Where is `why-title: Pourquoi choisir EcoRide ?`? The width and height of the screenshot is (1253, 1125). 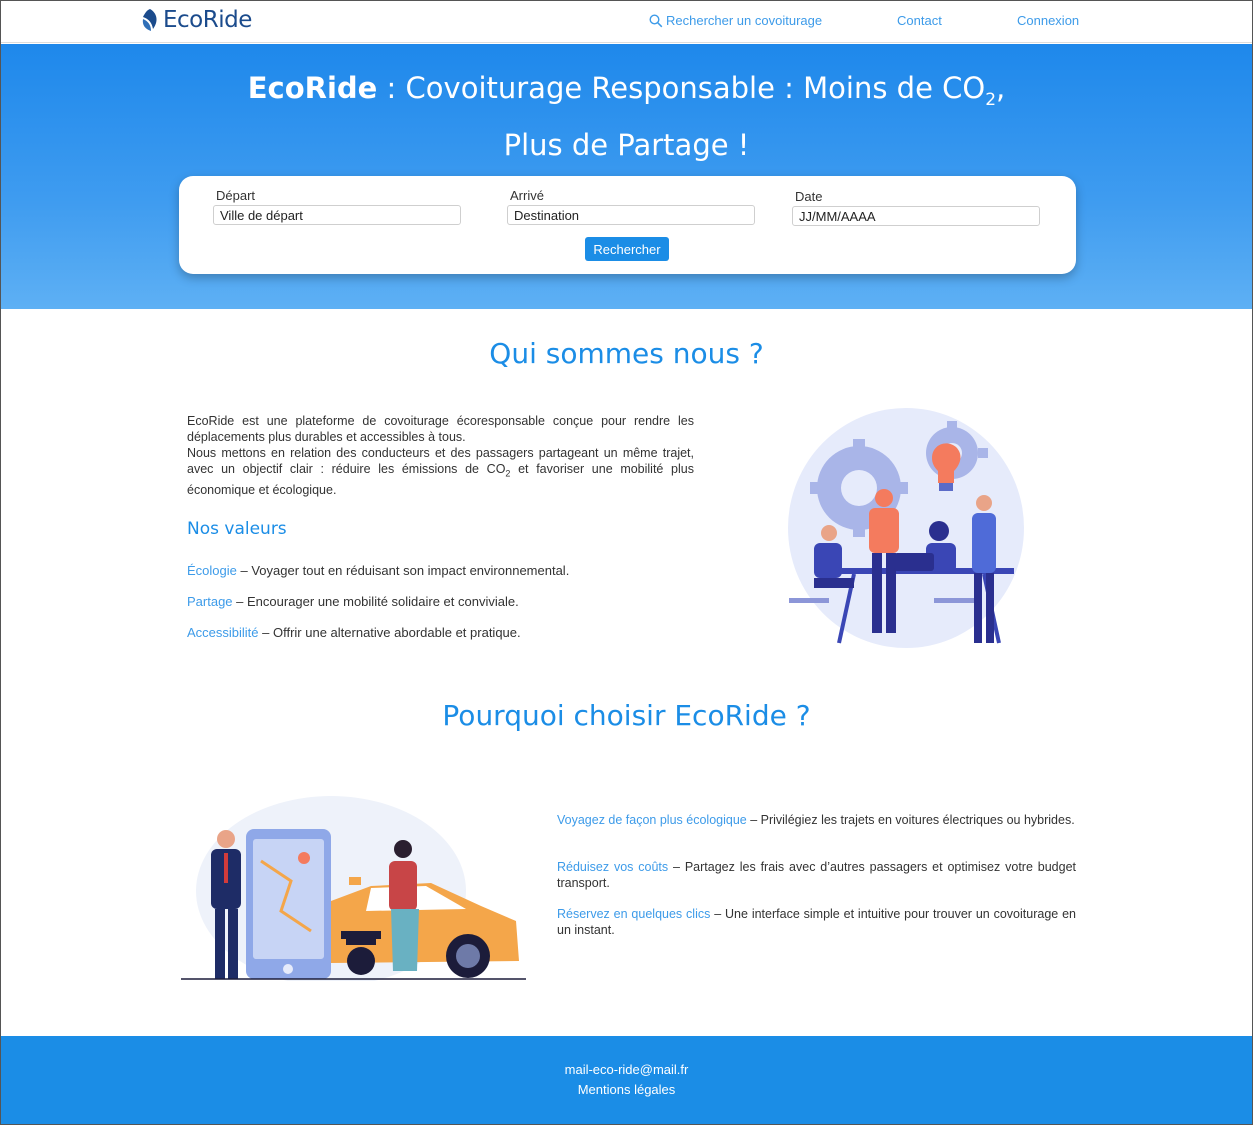
why-title: Pourquoi choisir EcoRide ? is located at coordinates (626, 715).